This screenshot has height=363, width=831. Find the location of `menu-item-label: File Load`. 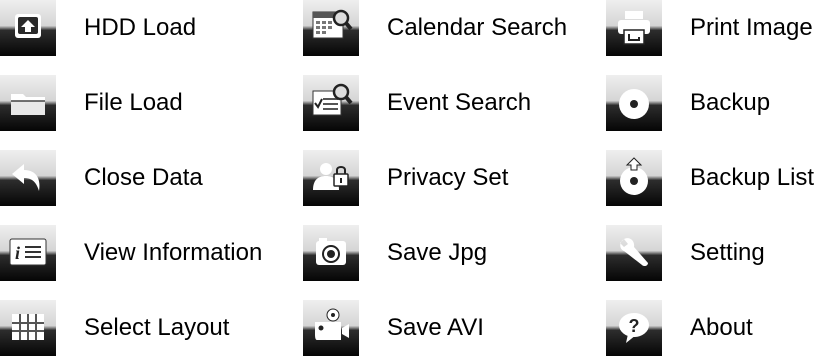

menu-item-label: File Load is located at coordinates (133, 102).